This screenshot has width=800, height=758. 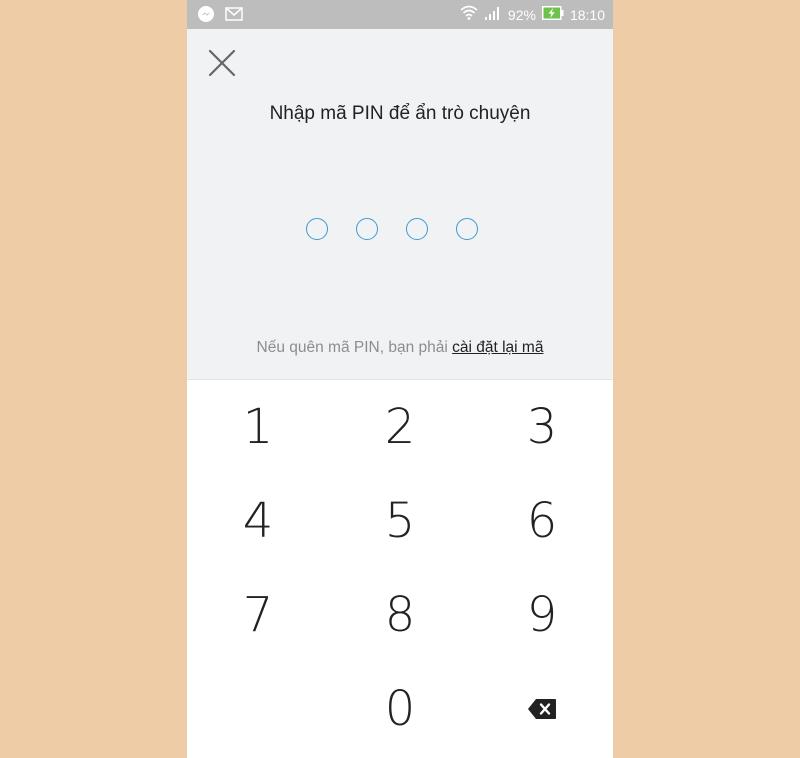 What do you see at coordinates (542, 615) in the screenshot?
I see `key-9: 9` at bounding box center [542, 615].